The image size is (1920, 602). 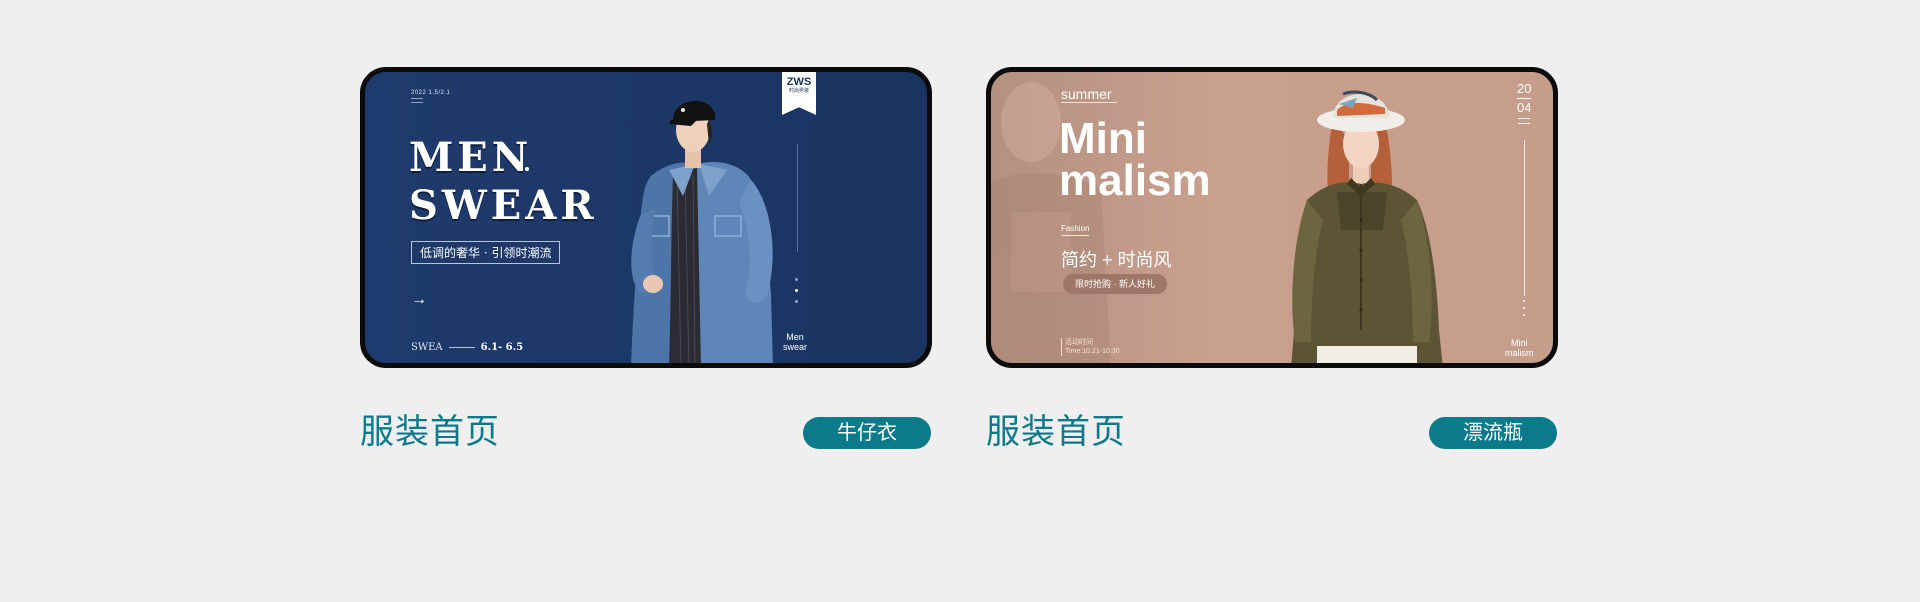 What do you see at coordinates (1519, 353) in the screenshot?
I see `corner-line2: malism` at bounding box center [1519, 353].